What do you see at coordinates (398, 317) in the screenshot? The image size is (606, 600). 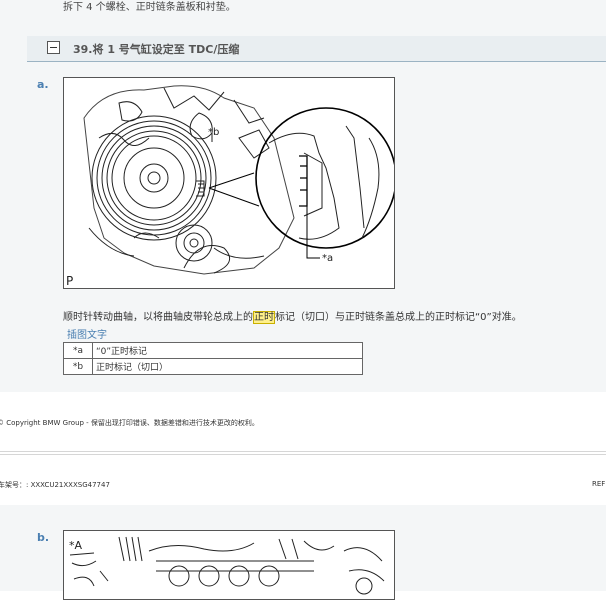 I see `description-text-after: 标记（切口）与正时链条盖总成上的正时标记“0”对准。` at bounding box center [398, 317].